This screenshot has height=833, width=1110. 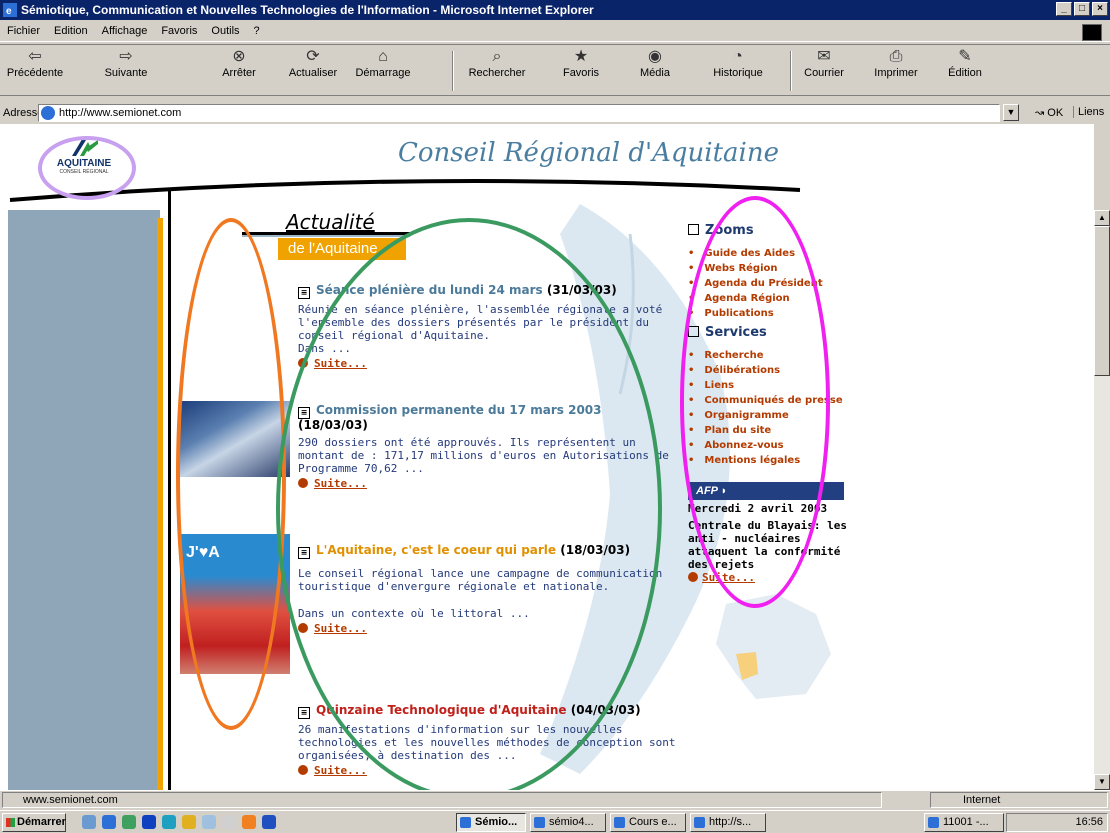 What do you see at coordinates (764, 445) in the screenshot?
I see `service-link: Abonnez-vous` at bounding box center [764, 445].